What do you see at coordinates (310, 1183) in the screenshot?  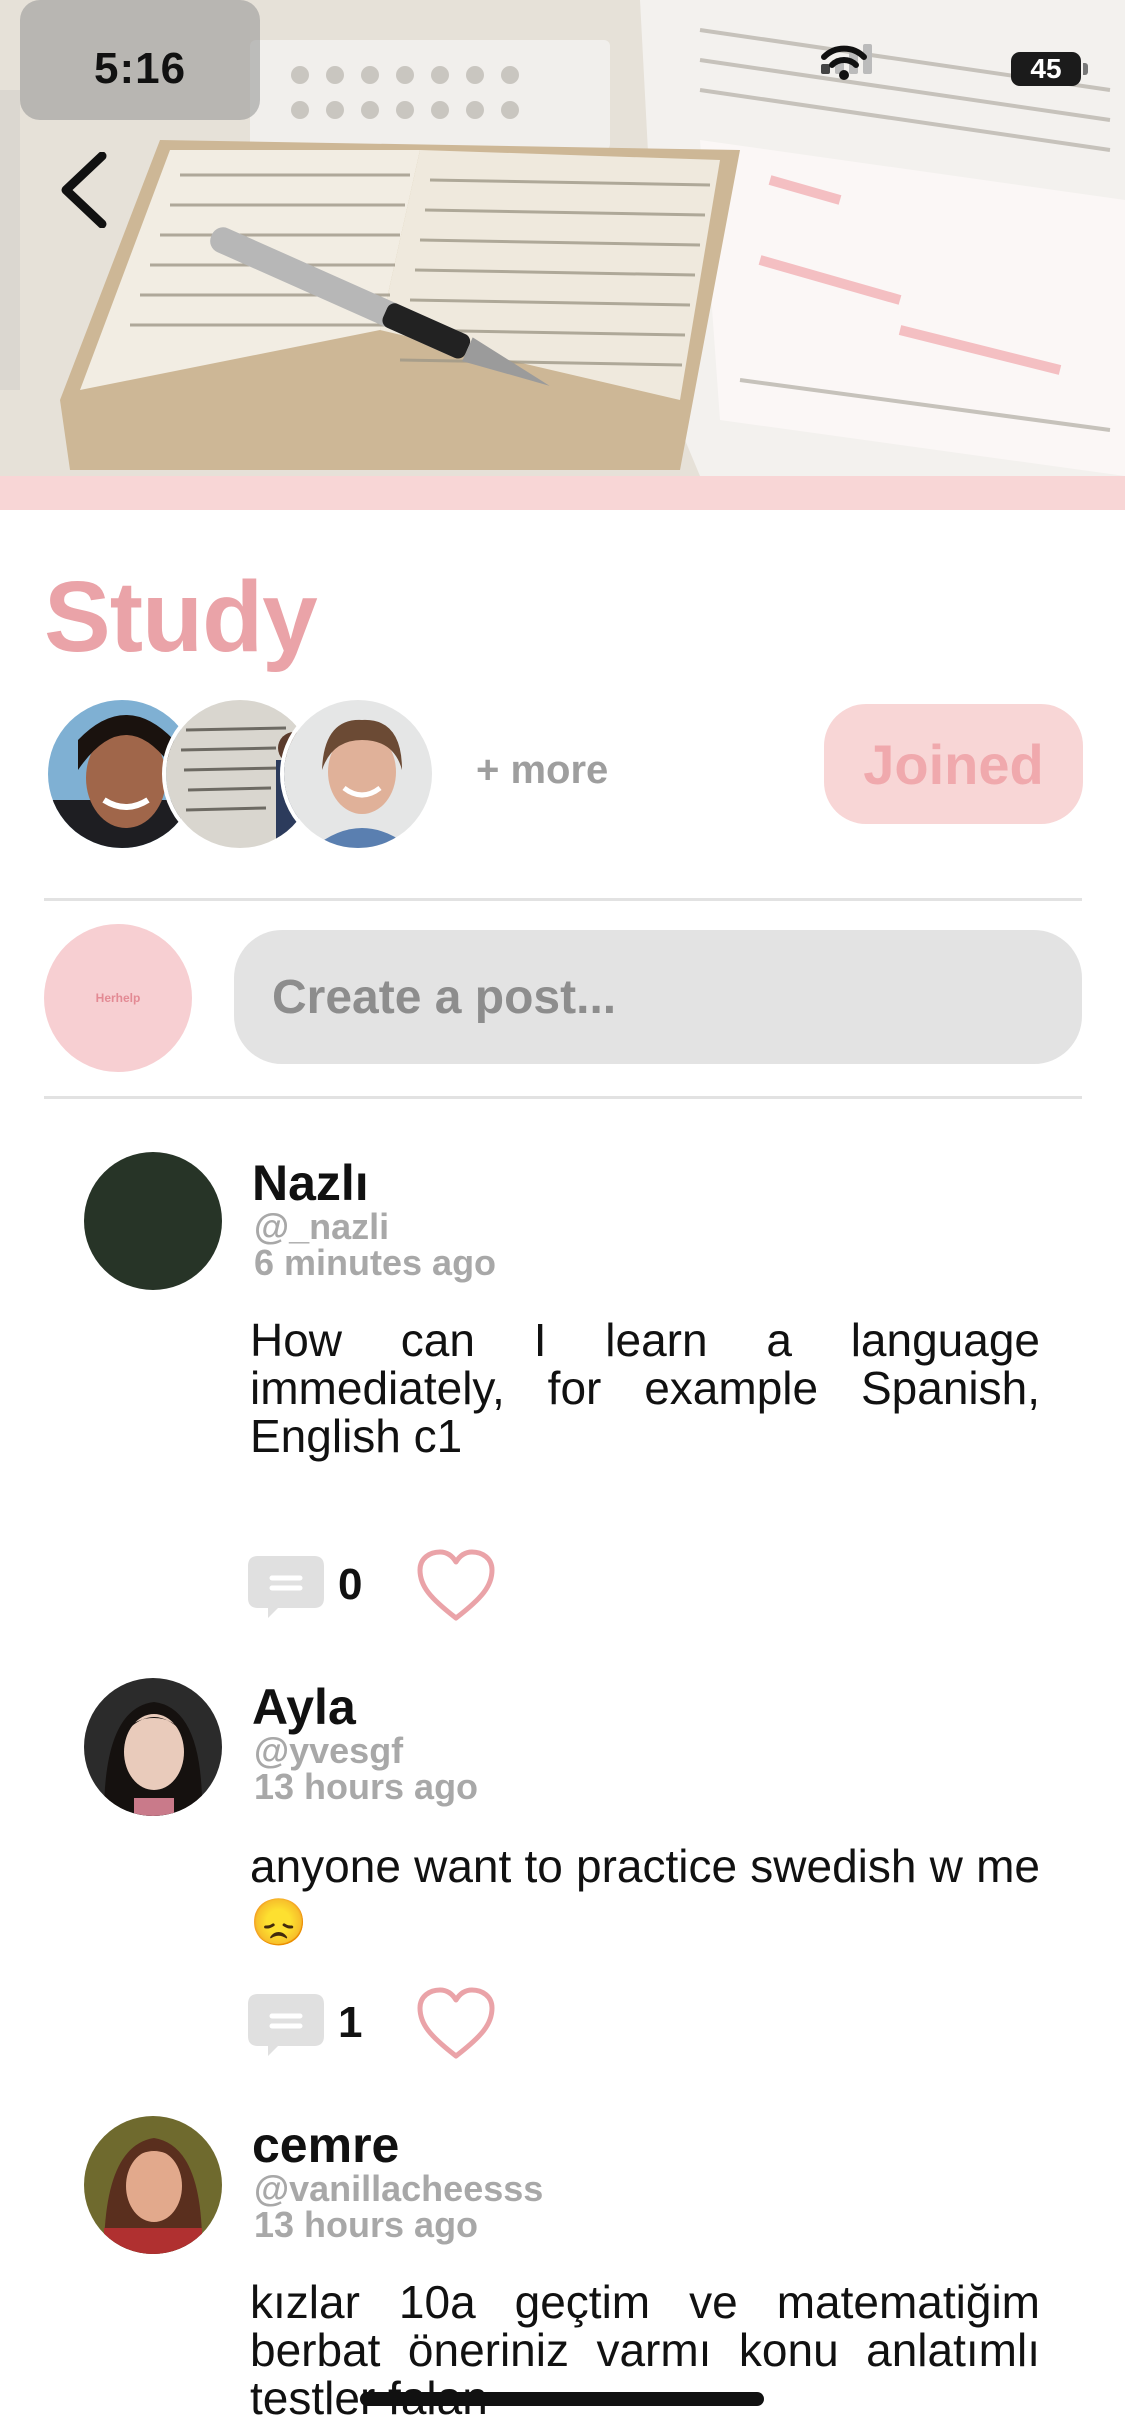 I see `post-author-name: Nazlı` at bounding box center [310, 1183].